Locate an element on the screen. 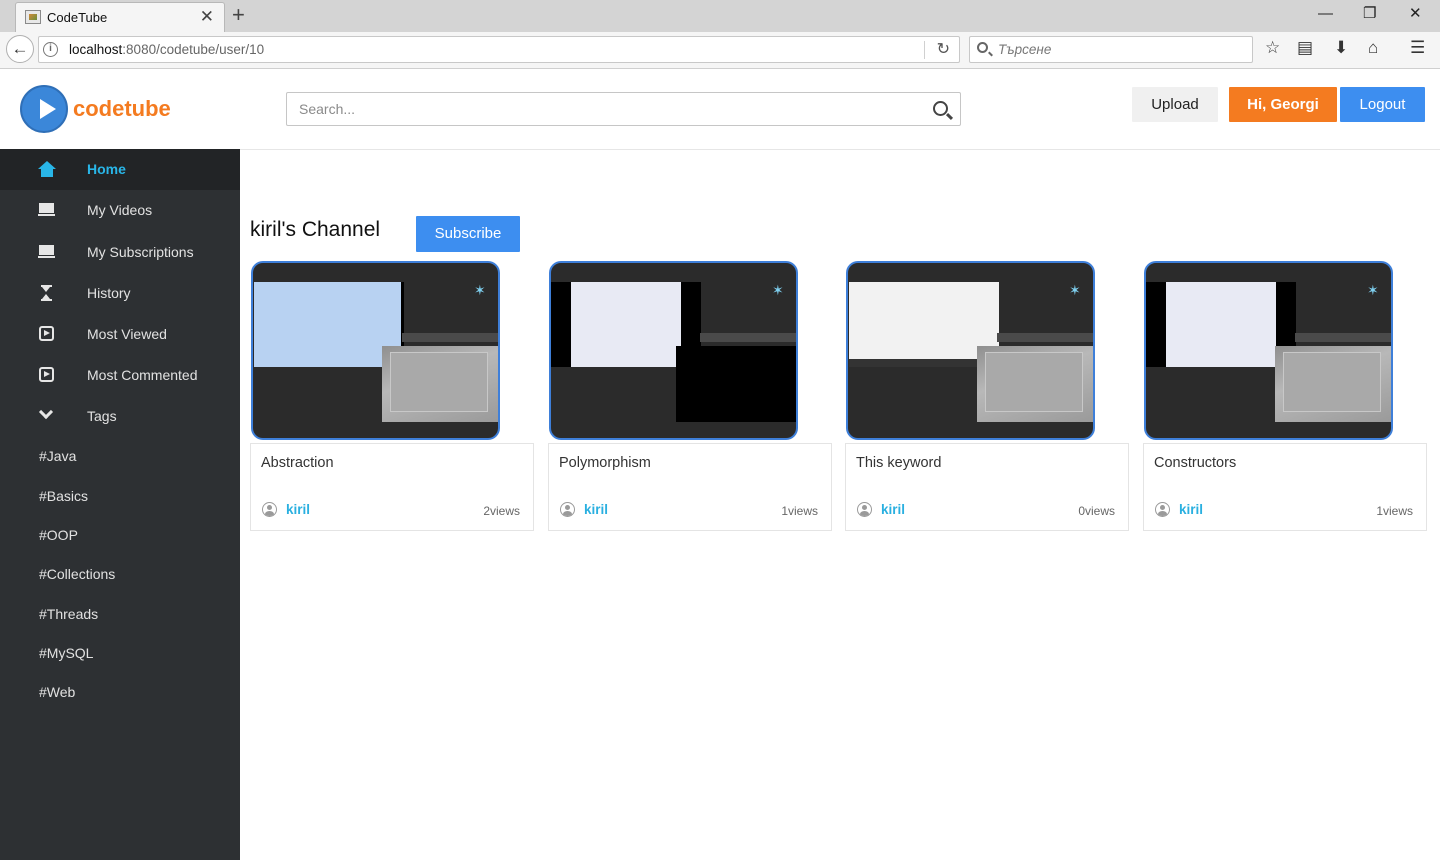  sidebar-item-tags: Tags is located at coordinates (120, 416).